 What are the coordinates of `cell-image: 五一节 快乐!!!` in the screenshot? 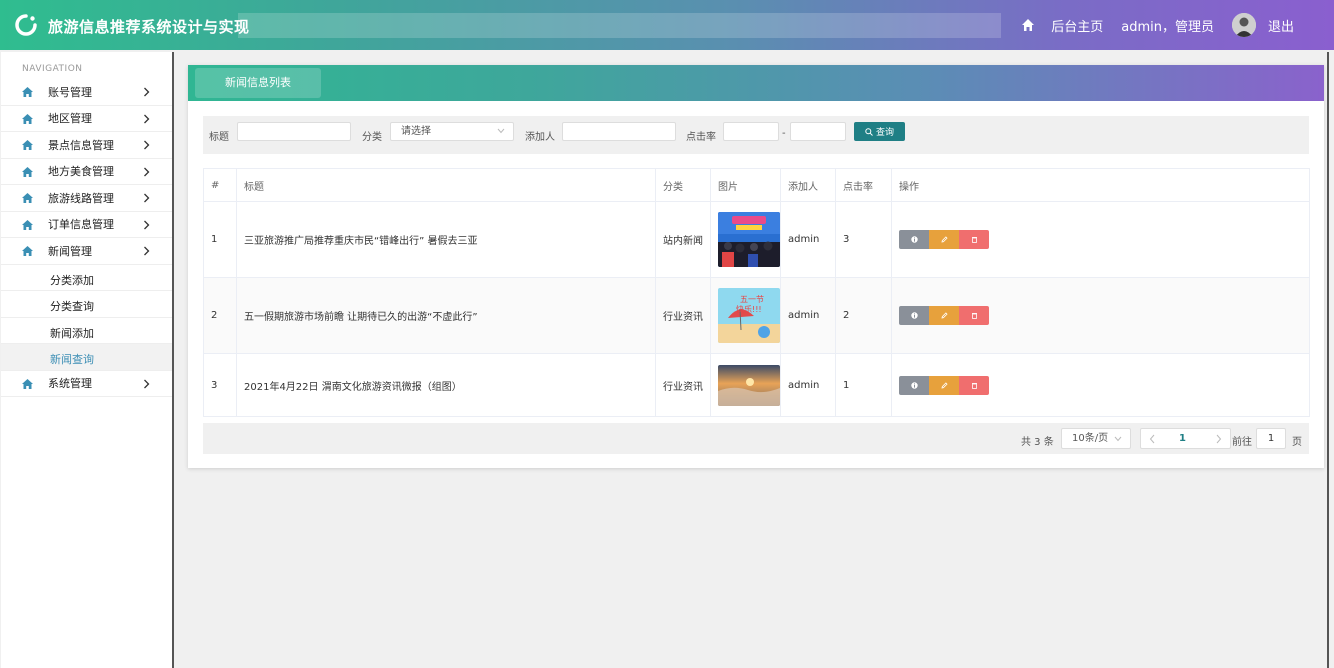 It's located at (745, 315).